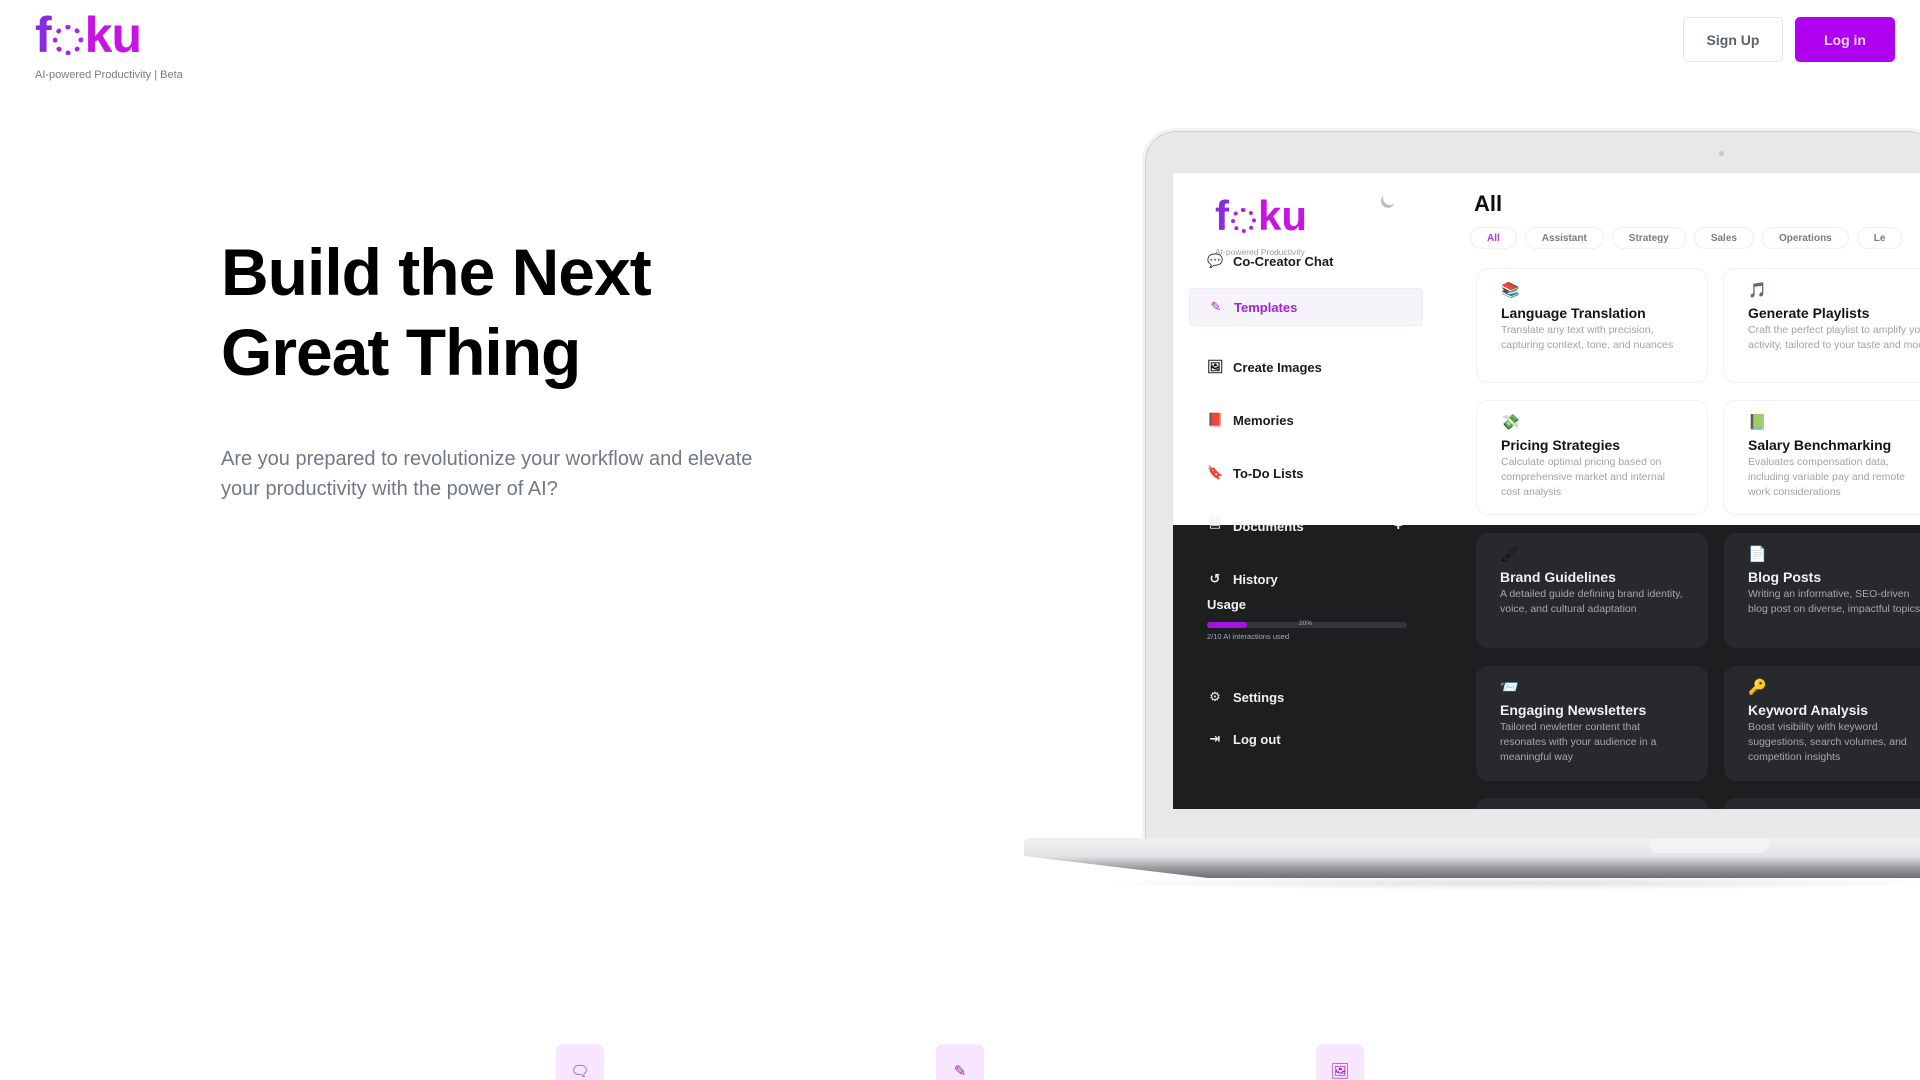  What do you see at coordinates (1820, 445) in the screenshot?
I see `card-title: Salary Benchmarking` at bounding box center [1820, 445].